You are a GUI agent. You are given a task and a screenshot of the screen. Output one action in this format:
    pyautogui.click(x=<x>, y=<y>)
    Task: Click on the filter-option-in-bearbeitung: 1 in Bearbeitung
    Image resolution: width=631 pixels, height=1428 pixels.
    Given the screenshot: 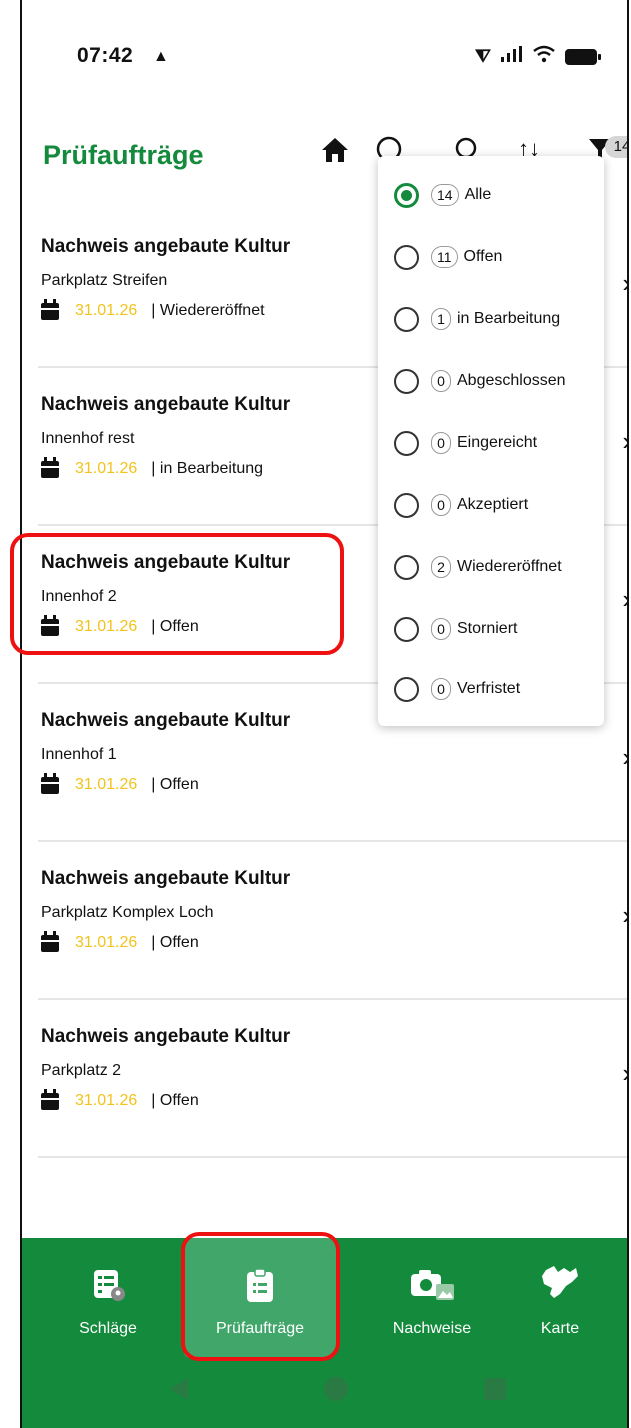 What is the action you would take?
    pyautogui.click(x=477, y=319)
    